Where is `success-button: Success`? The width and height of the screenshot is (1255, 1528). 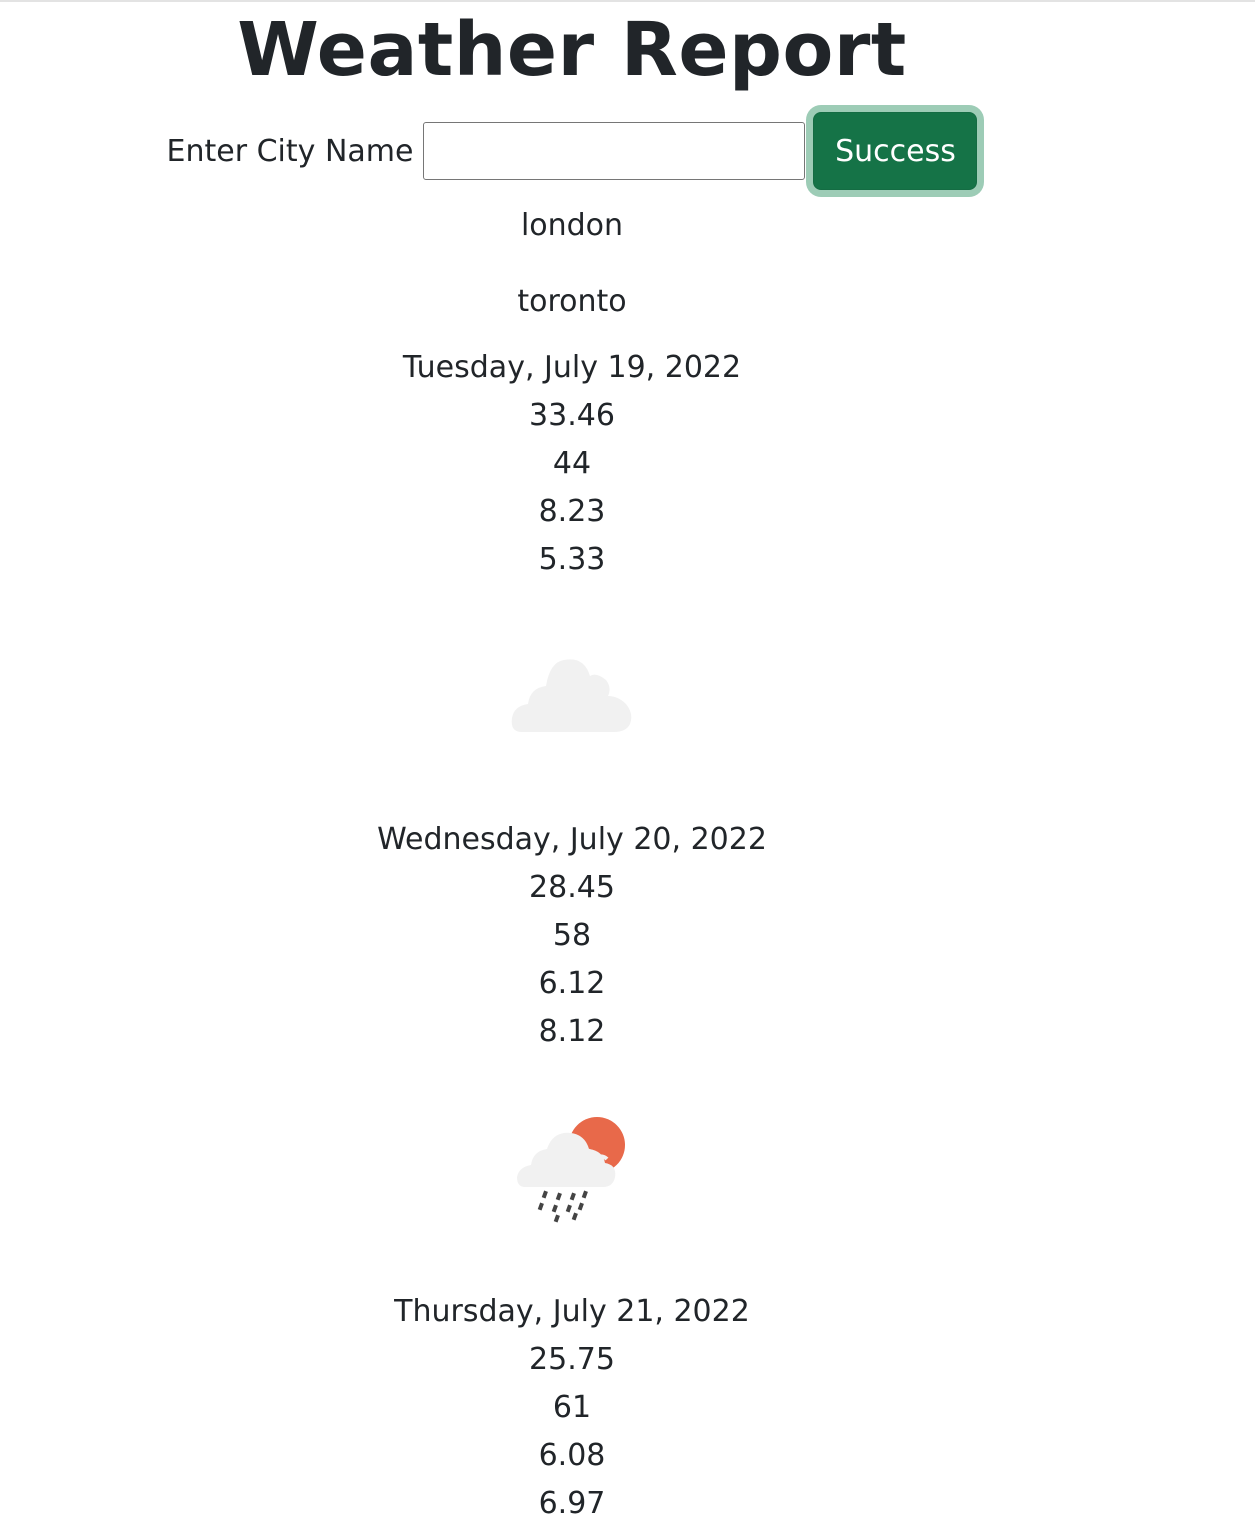 success-button: Success is located at coordinates (895, 151).